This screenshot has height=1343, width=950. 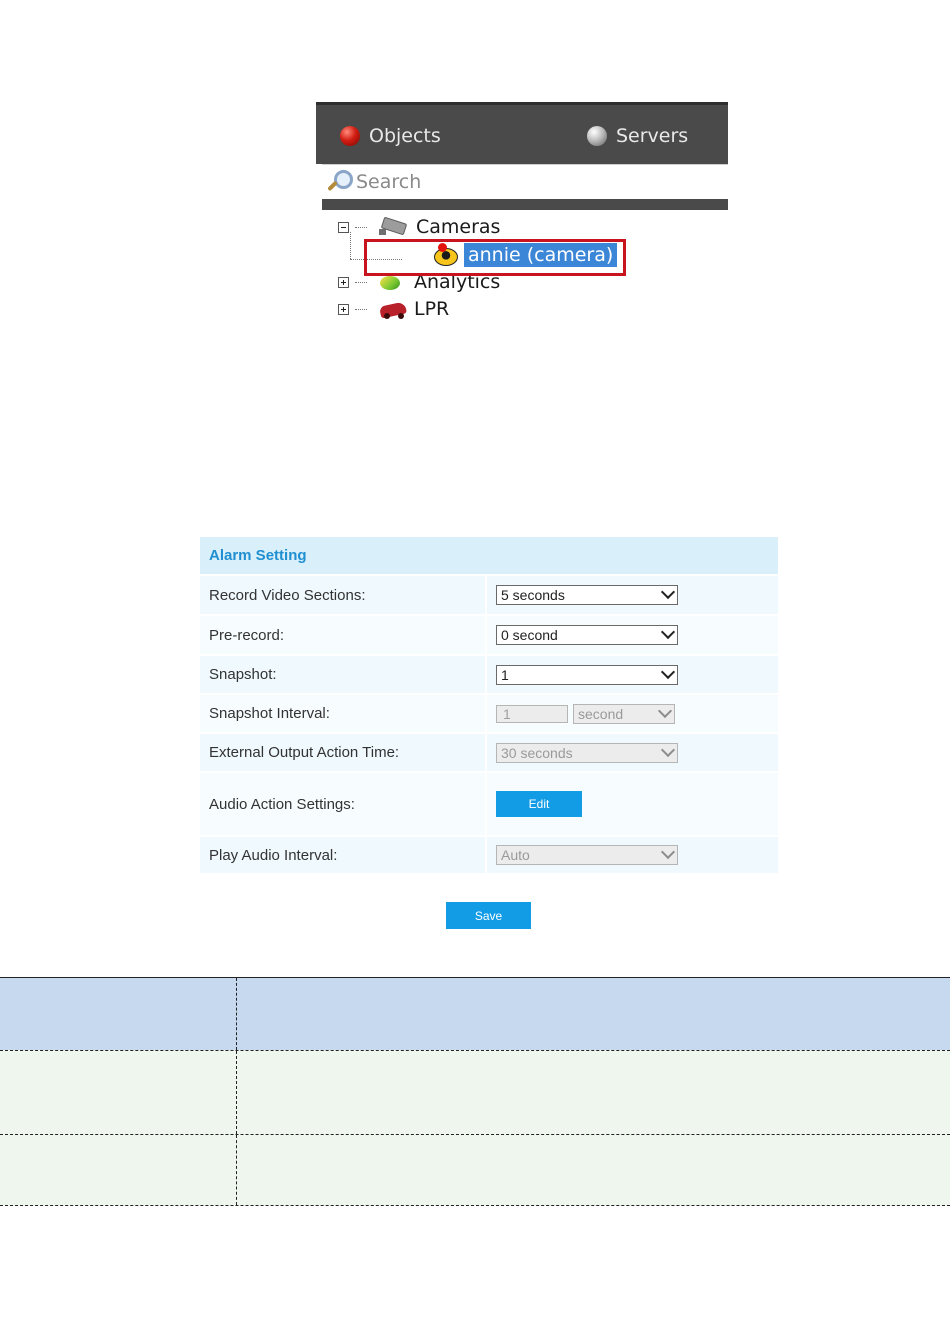 What do you see at coordinates (343, 595) in the screenshot?
I see `record-video-sections-label: Record Video Sections:` at bounding box center [343, 595].